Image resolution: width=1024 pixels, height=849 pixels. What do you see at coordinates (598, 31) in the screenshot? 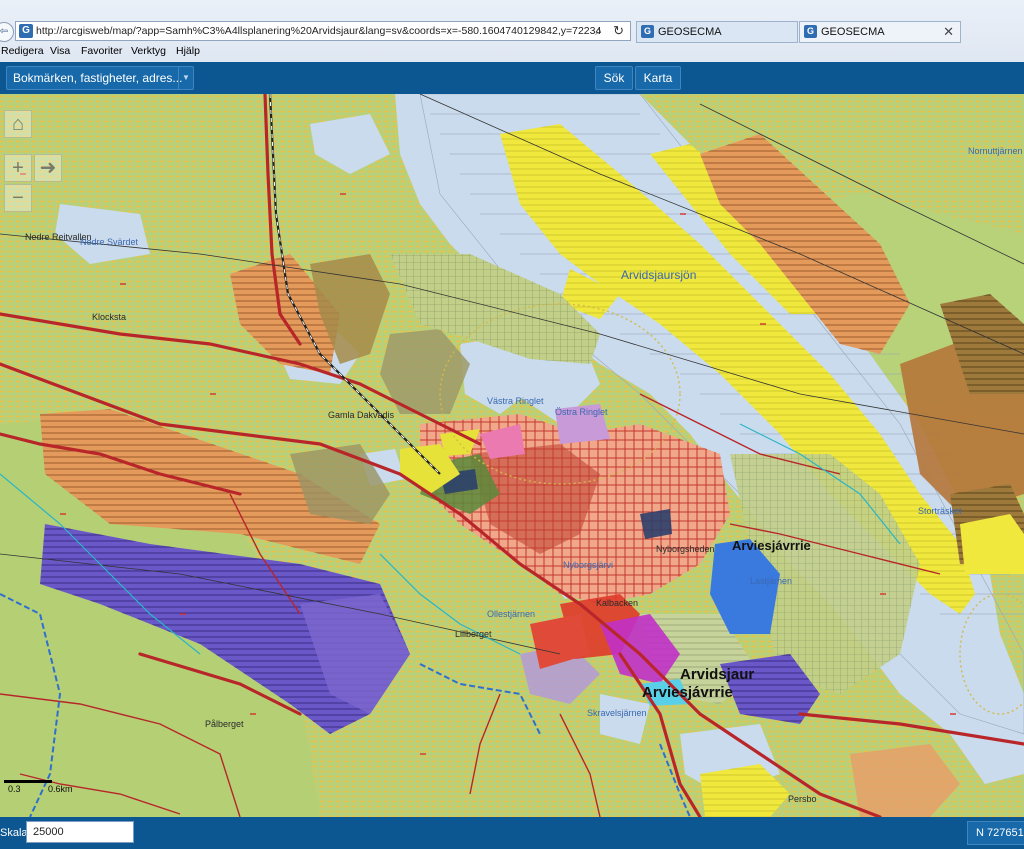
I see `search-icon: ⌕` at bounding box center [598, 31].